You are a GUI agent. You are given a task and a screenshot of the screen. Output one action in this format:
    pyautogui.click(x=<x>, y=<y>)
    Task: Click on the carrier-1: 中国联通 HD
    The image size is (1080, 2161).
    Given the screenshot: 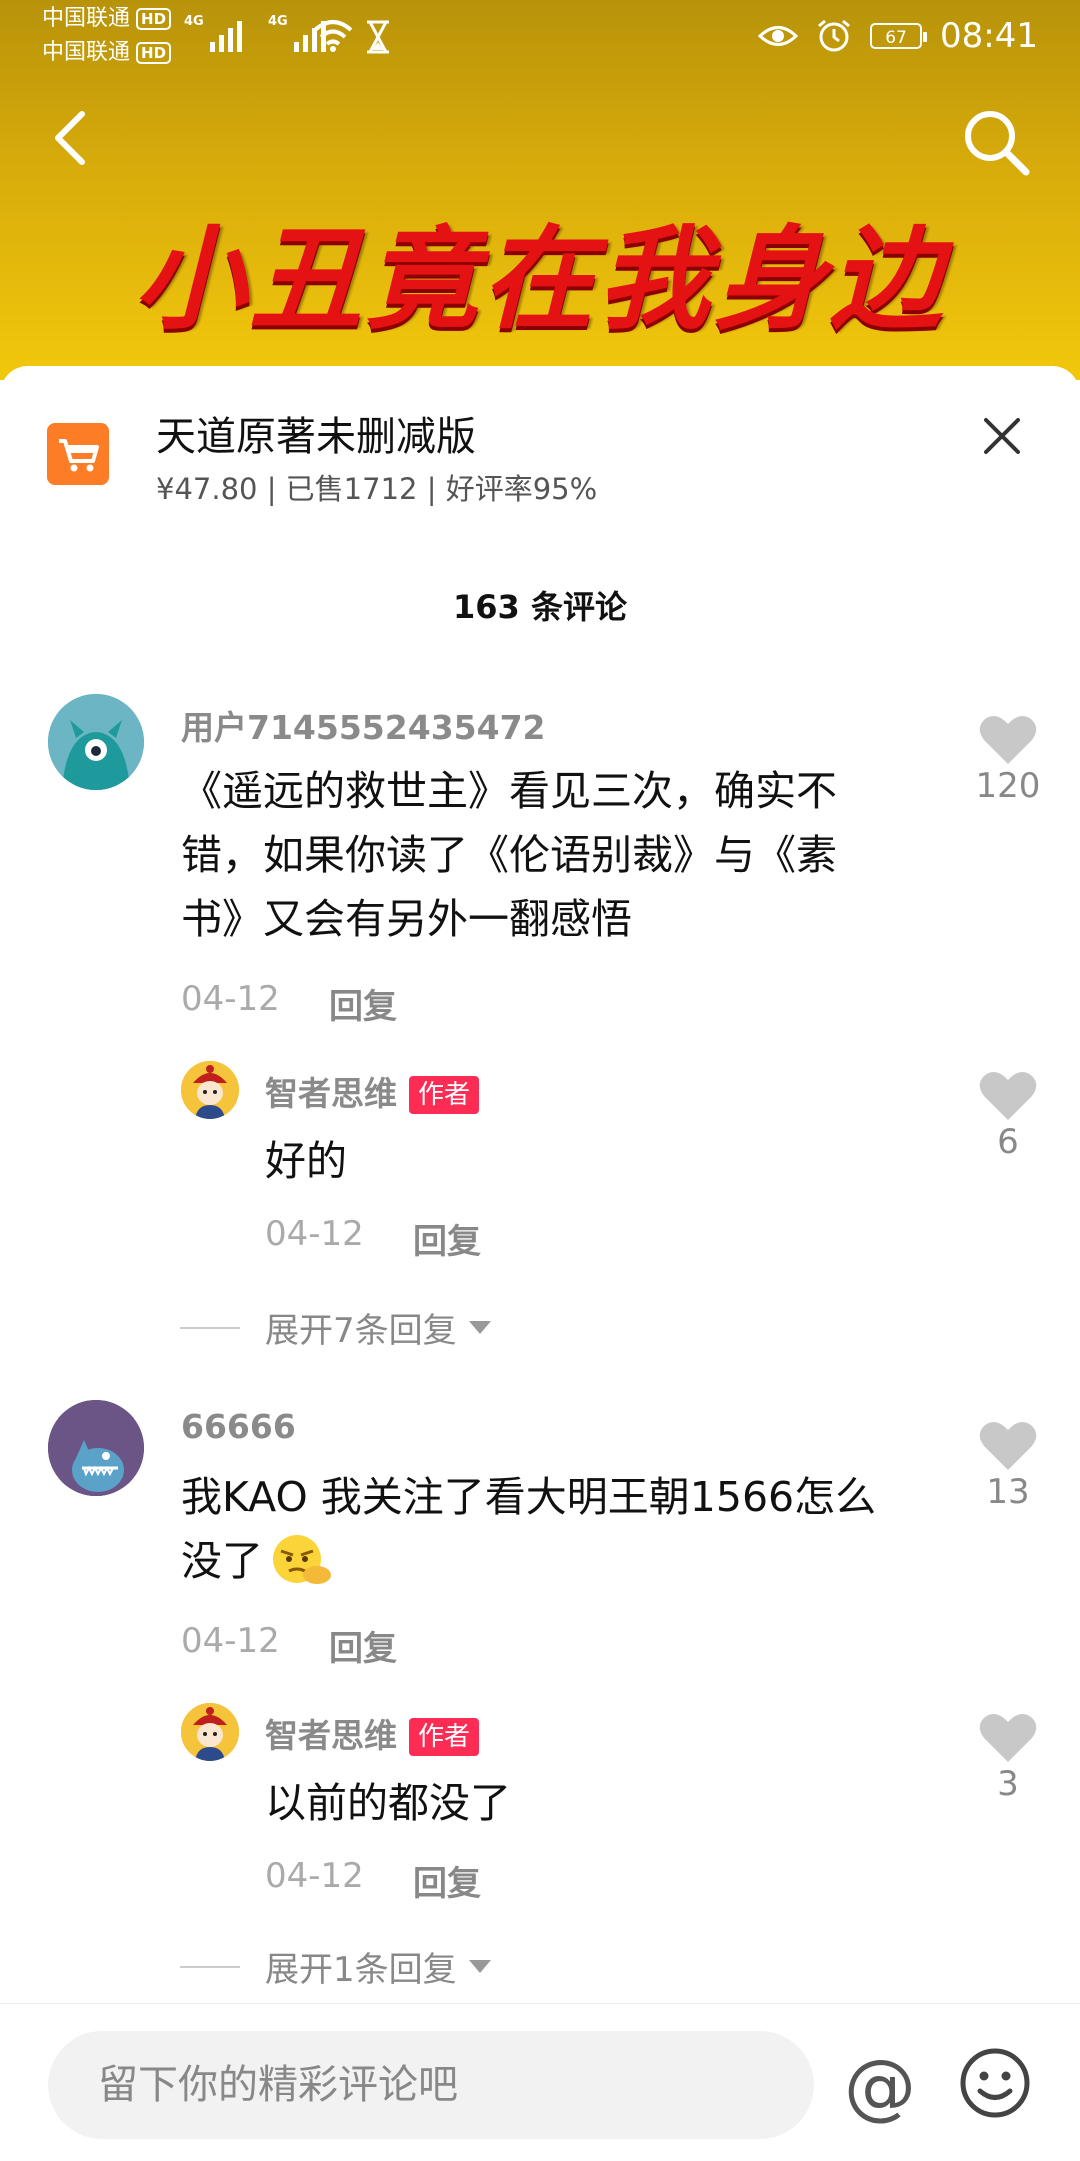 What is the action you would take?
    pyautogui.click(x=107, y=19)
    